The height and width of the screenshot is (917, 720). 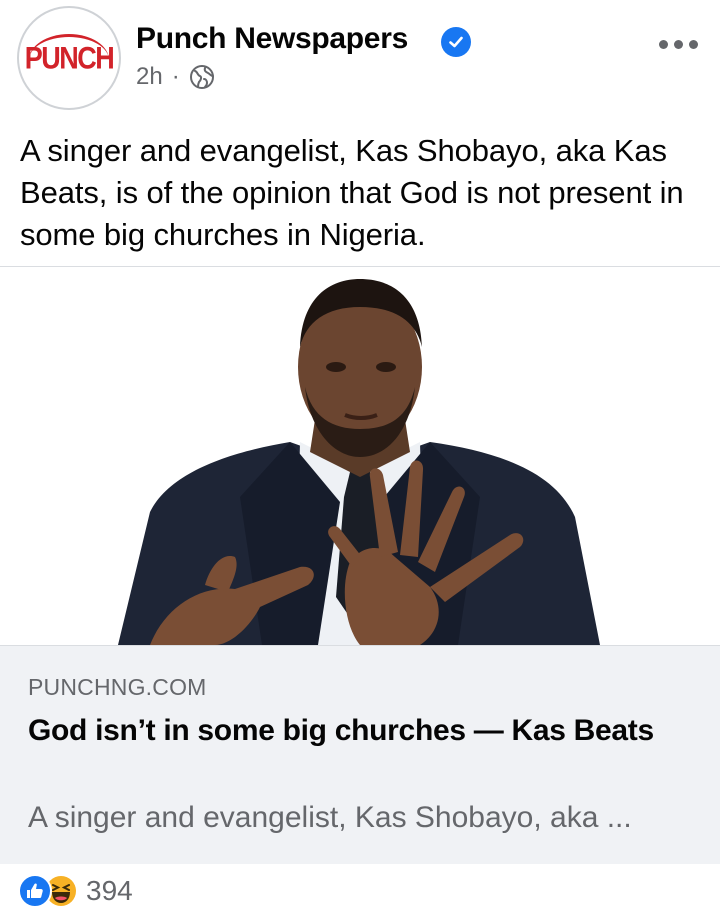 I want to click on logo-text: PUNCH, so click(x=69, y=57).